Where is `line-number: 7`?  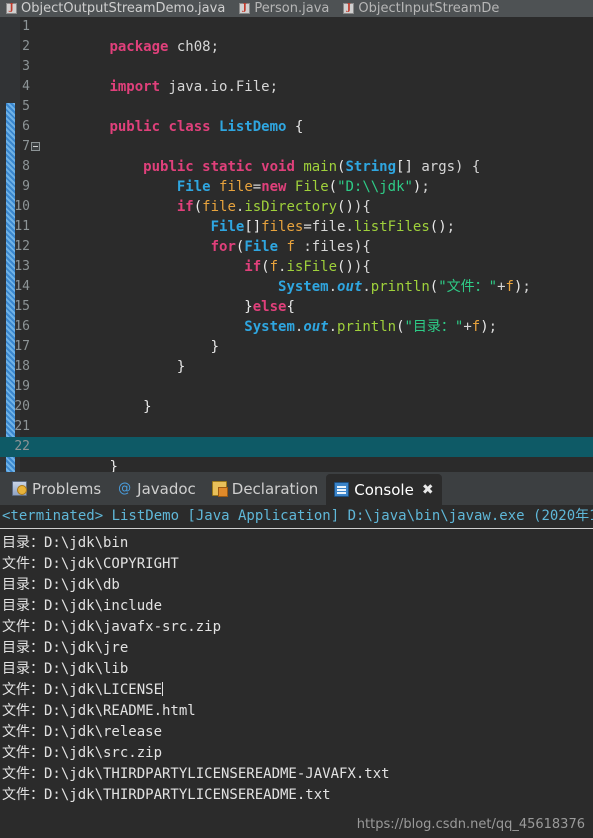
line-number: 7 is located at coordinates (26, 146).